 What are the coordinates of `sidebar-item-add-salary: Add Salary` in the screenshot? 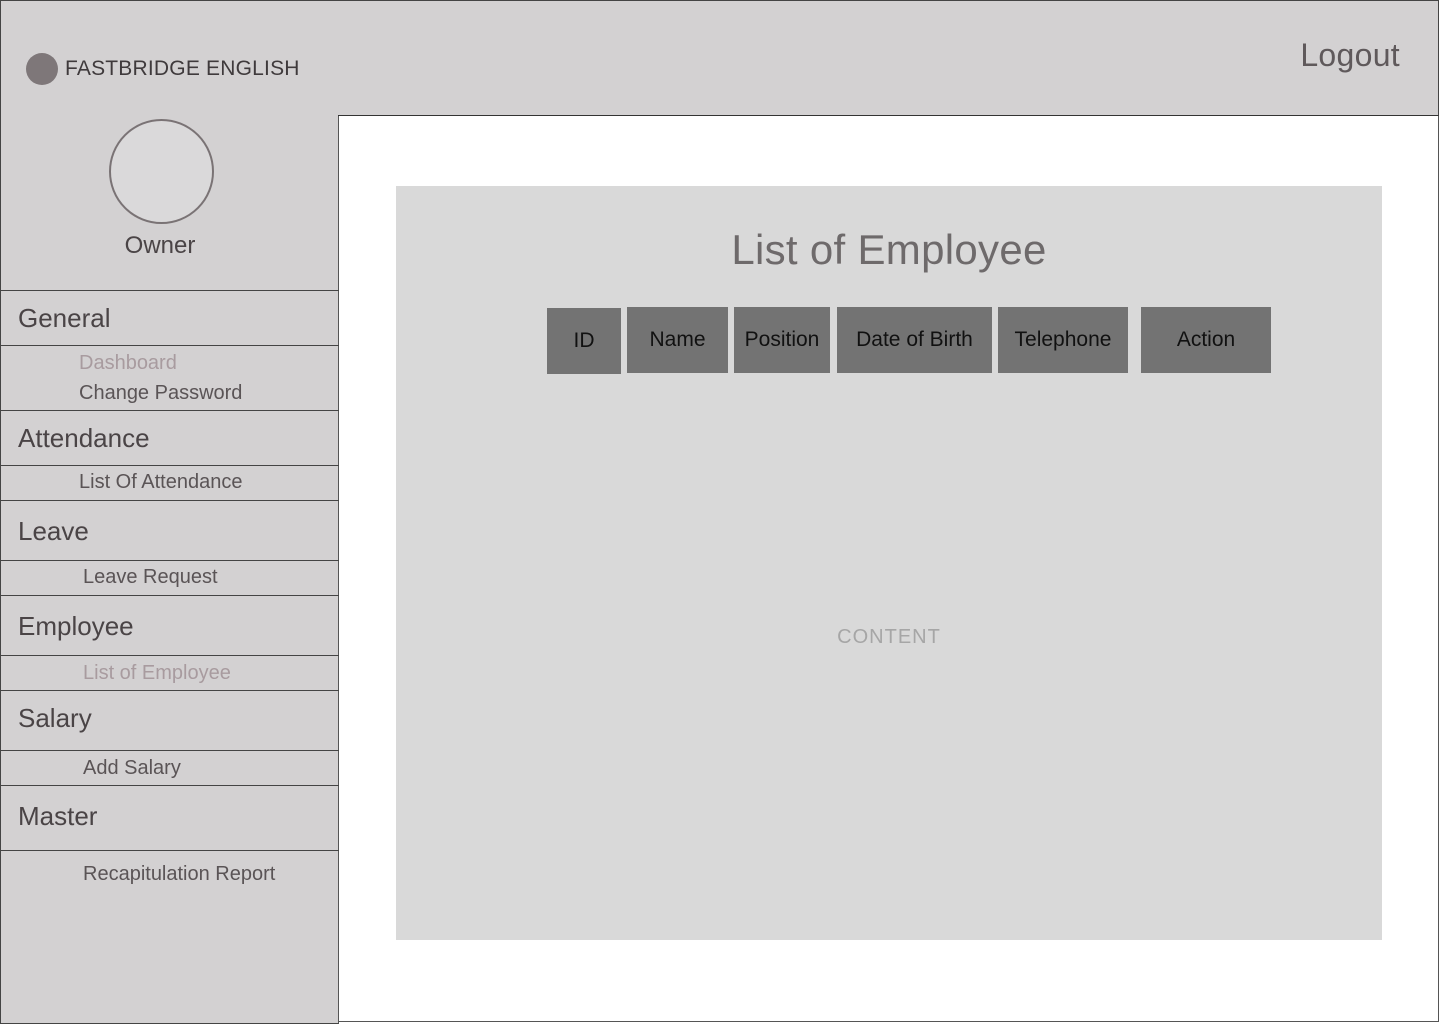 It's located at (132, 768).